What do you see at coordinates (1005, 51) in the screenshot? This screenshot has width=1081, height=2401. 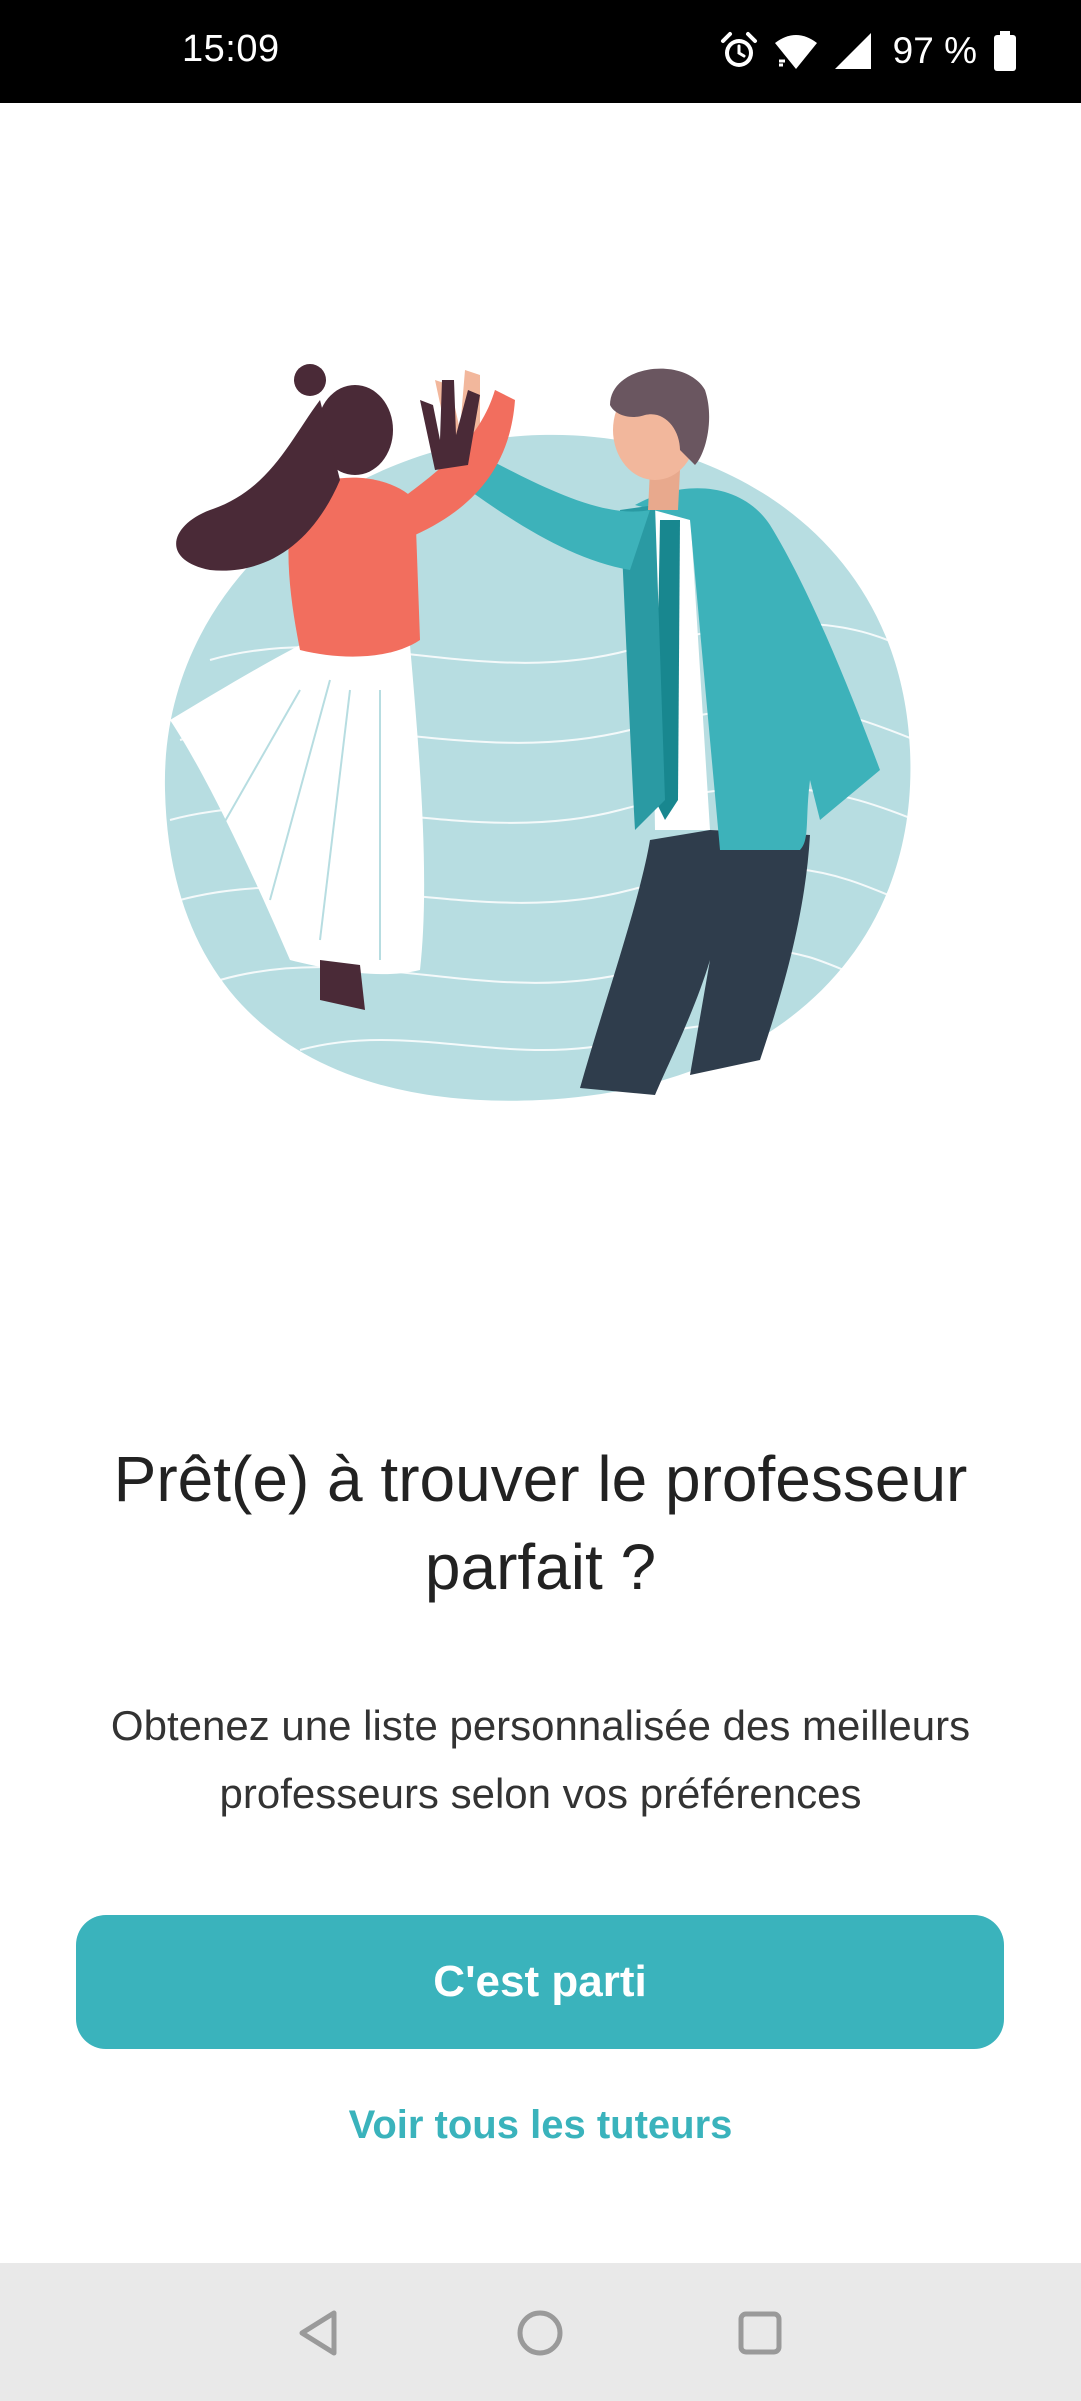 I see `battery-icon` at bounding box center [1005, 51].